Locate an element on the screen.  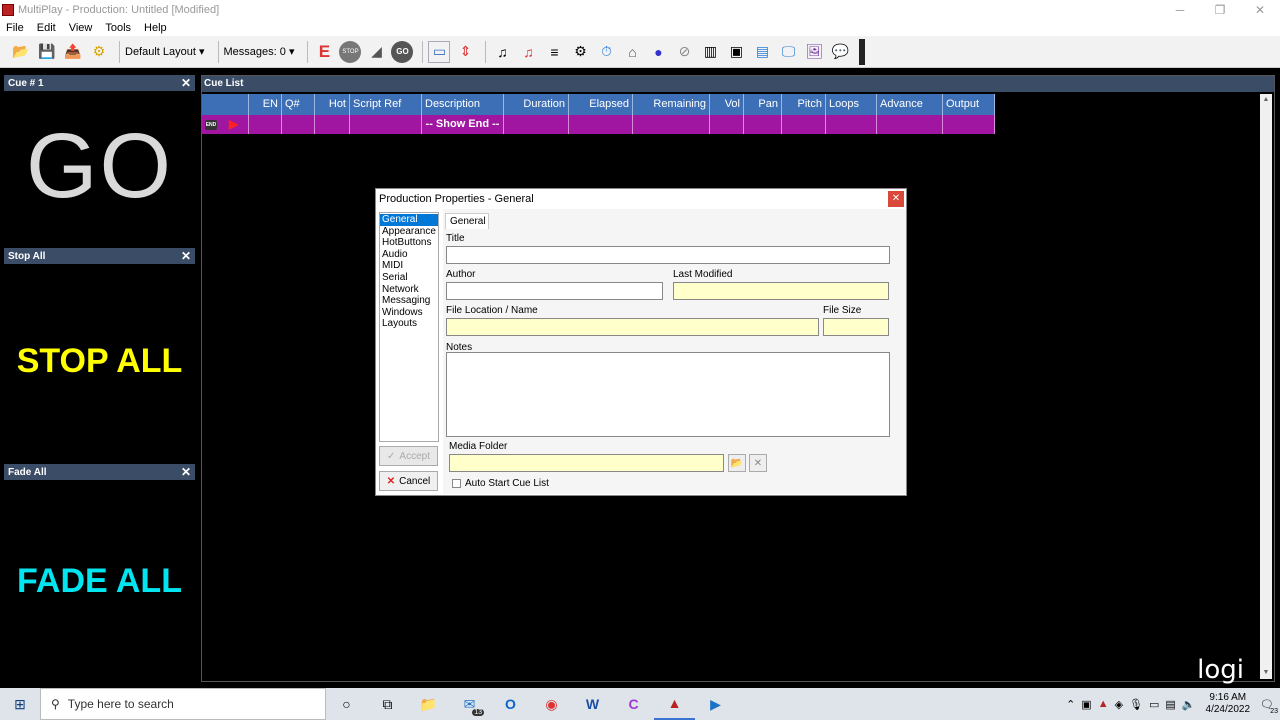
col-status is located at coordinates (225, 104).